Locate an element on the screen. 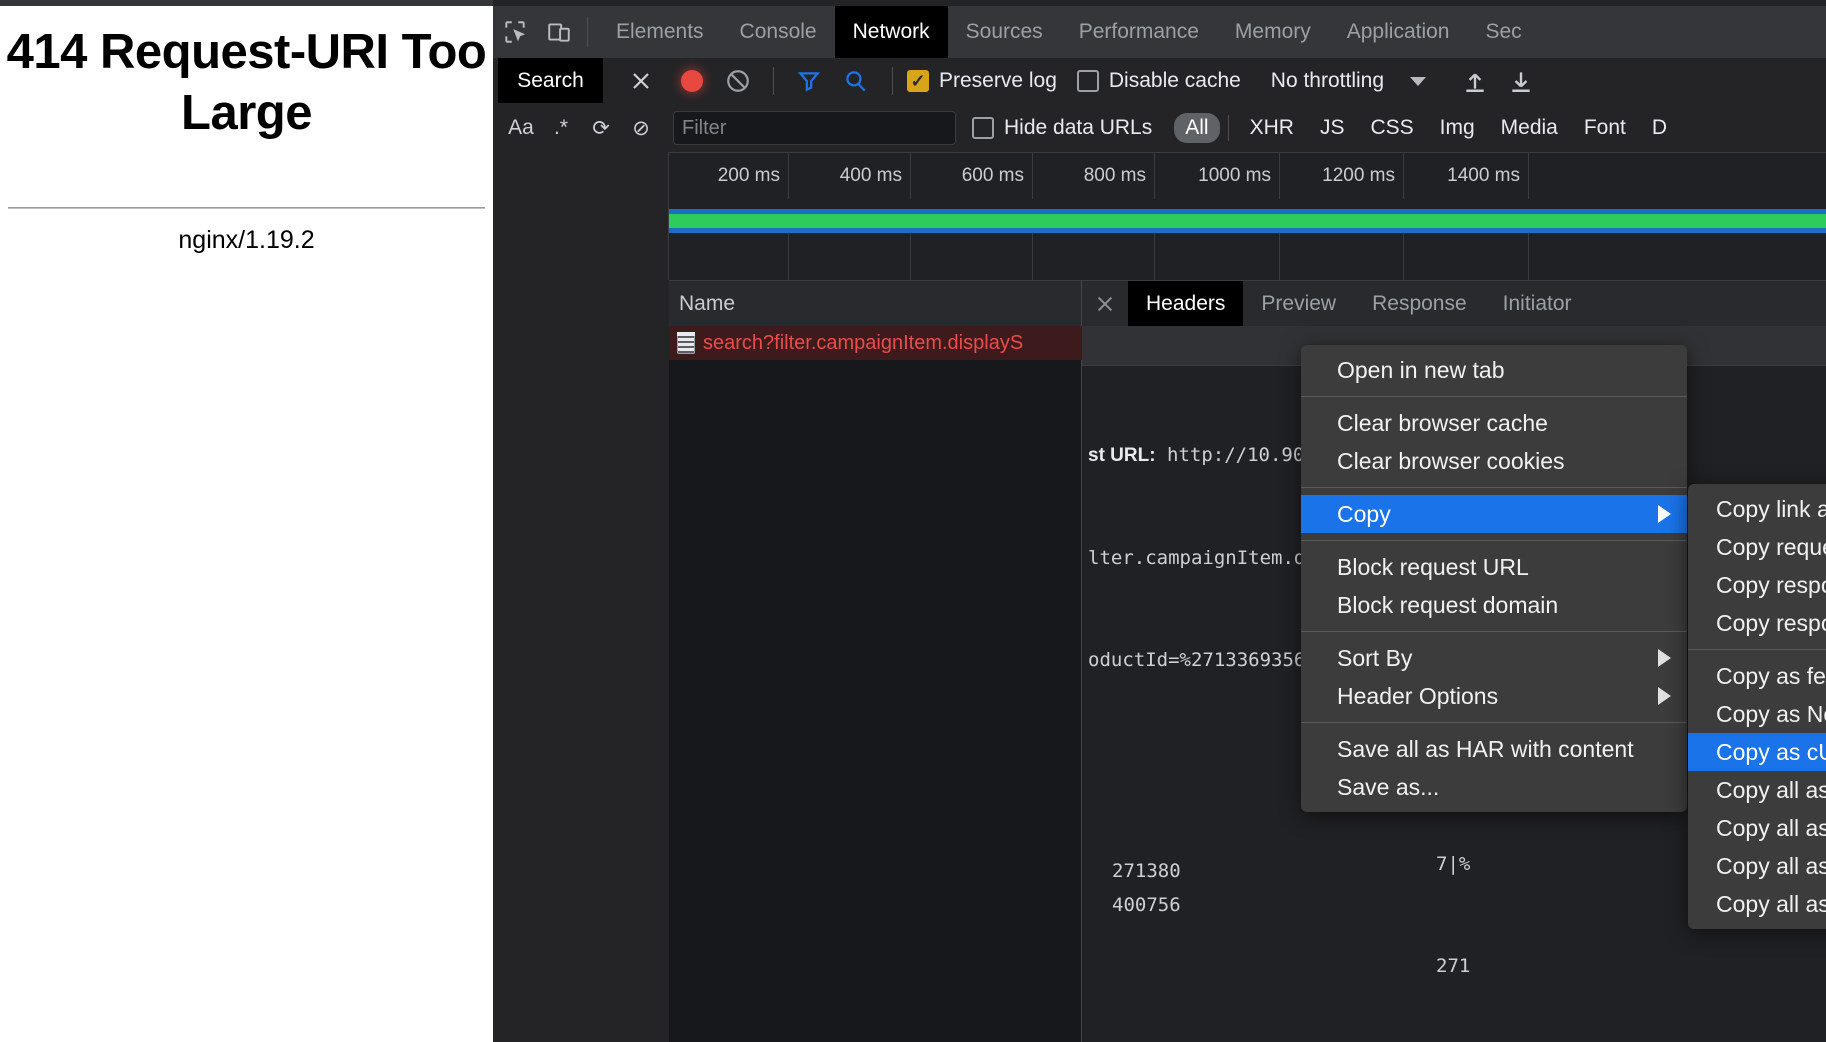  page-top-edge is located at coordinates (246, 3).